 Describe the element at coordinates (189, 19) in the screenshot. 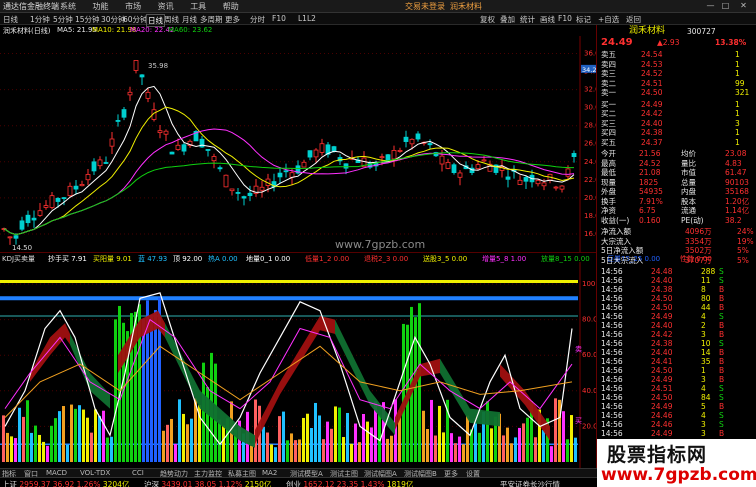

I see `period-month: 月线` at that location.